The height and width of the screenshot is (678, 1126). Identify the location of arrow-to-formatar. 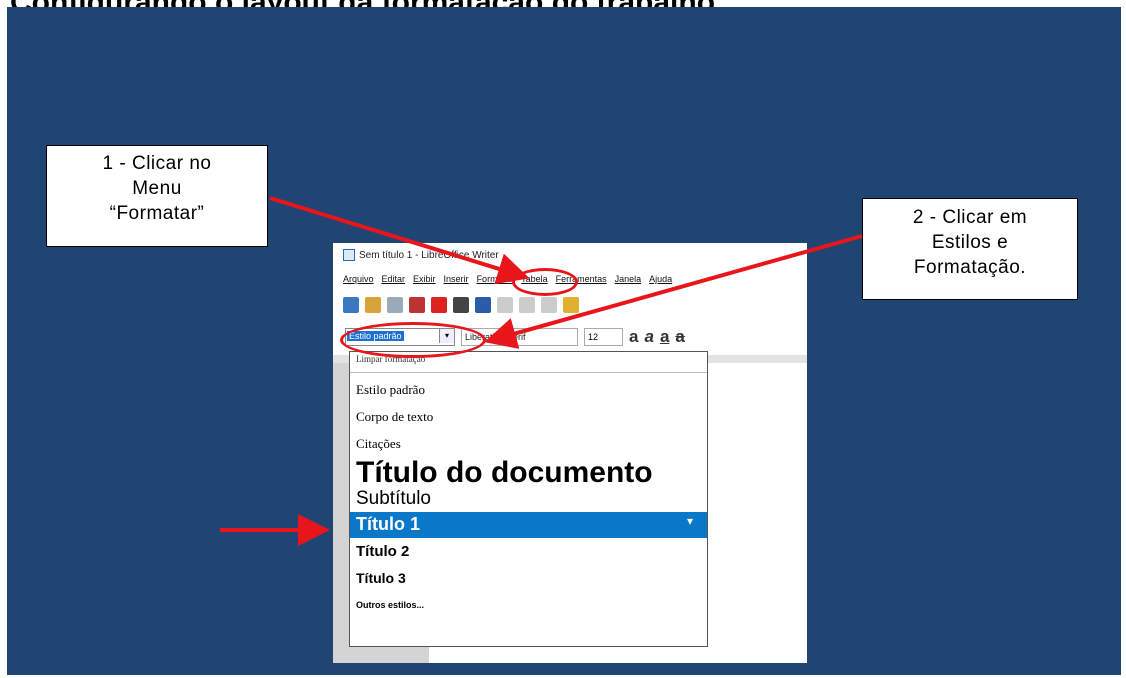
(399, 240).